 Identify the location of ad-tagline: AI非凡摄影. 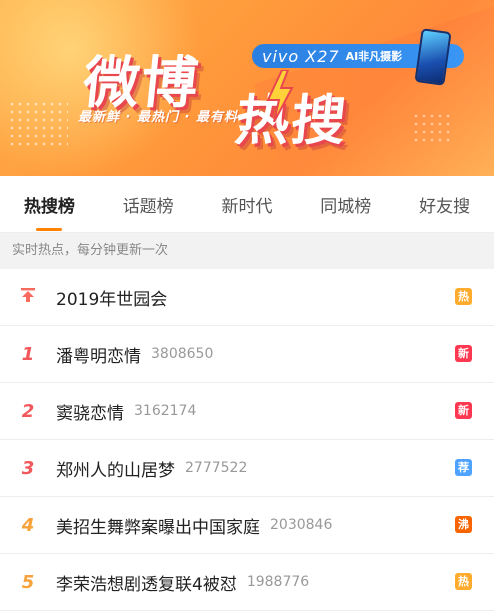
(374, 56).